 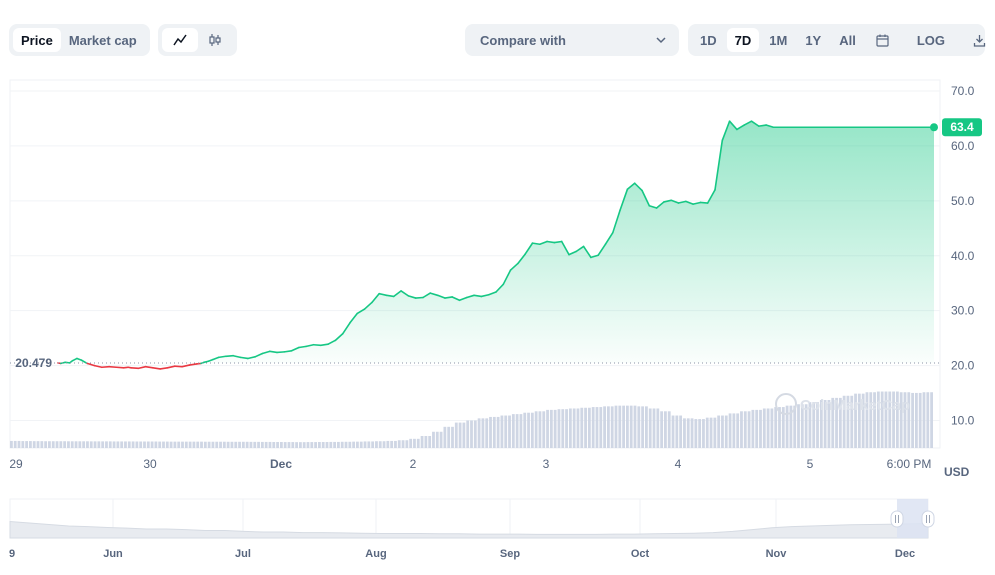 What do you see at coordinates (16, 464) in the screenshot?
I see `x-tick-label: 29` at bounding box center [16, 464].